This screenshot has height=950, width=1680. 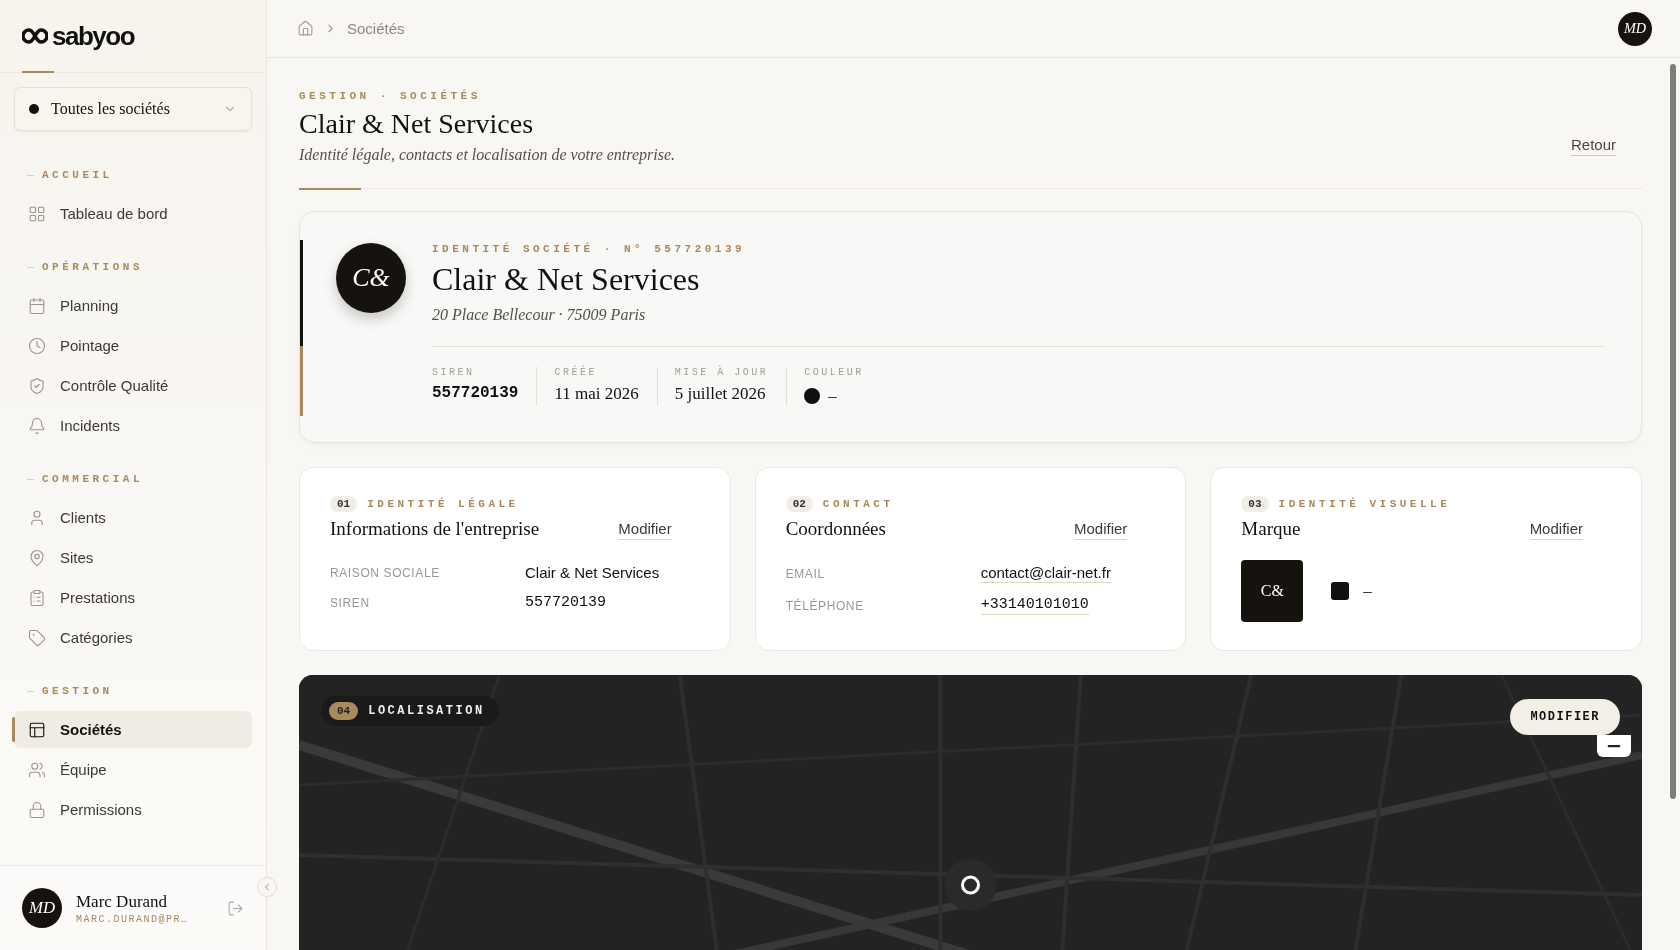 I want to click on page-eyebrow: GESTION · SOCIÉTÉS, so click(x=390, y=96).